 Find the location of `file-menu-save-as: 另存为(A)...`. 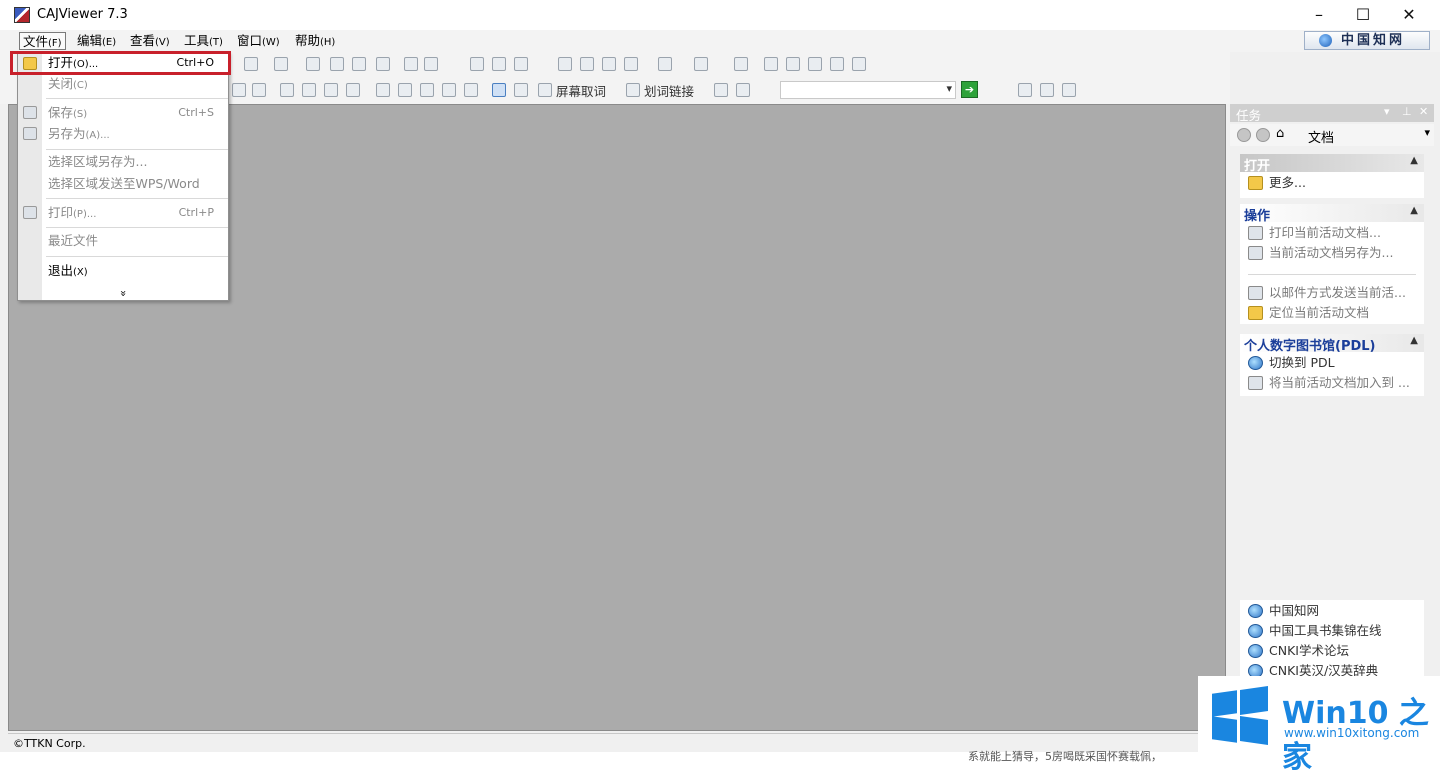

file-menu-save-as: 另存为(A)... is located at coordinates (136, 134).